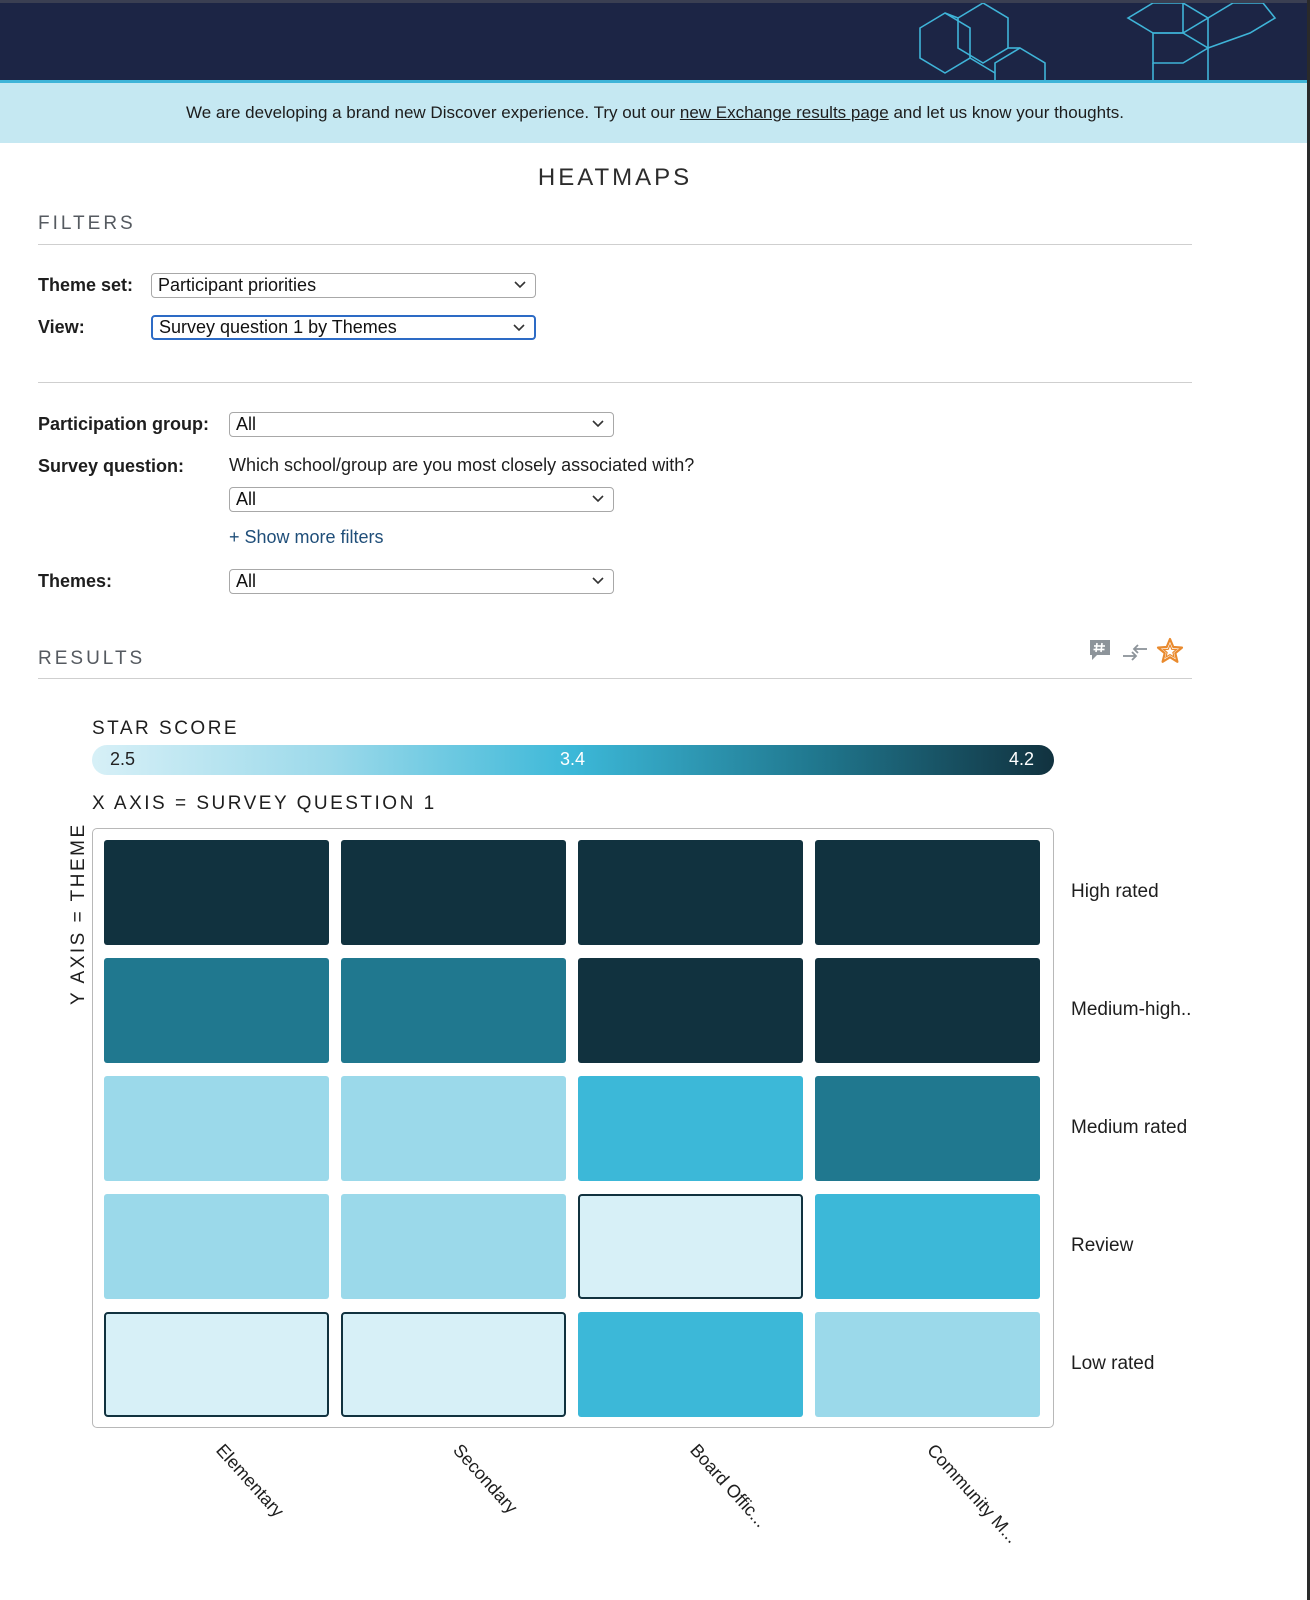  Describe the element at coordinates (123, 424) in the screenshot. I see `participation-group-label: Participation group:` at that location.